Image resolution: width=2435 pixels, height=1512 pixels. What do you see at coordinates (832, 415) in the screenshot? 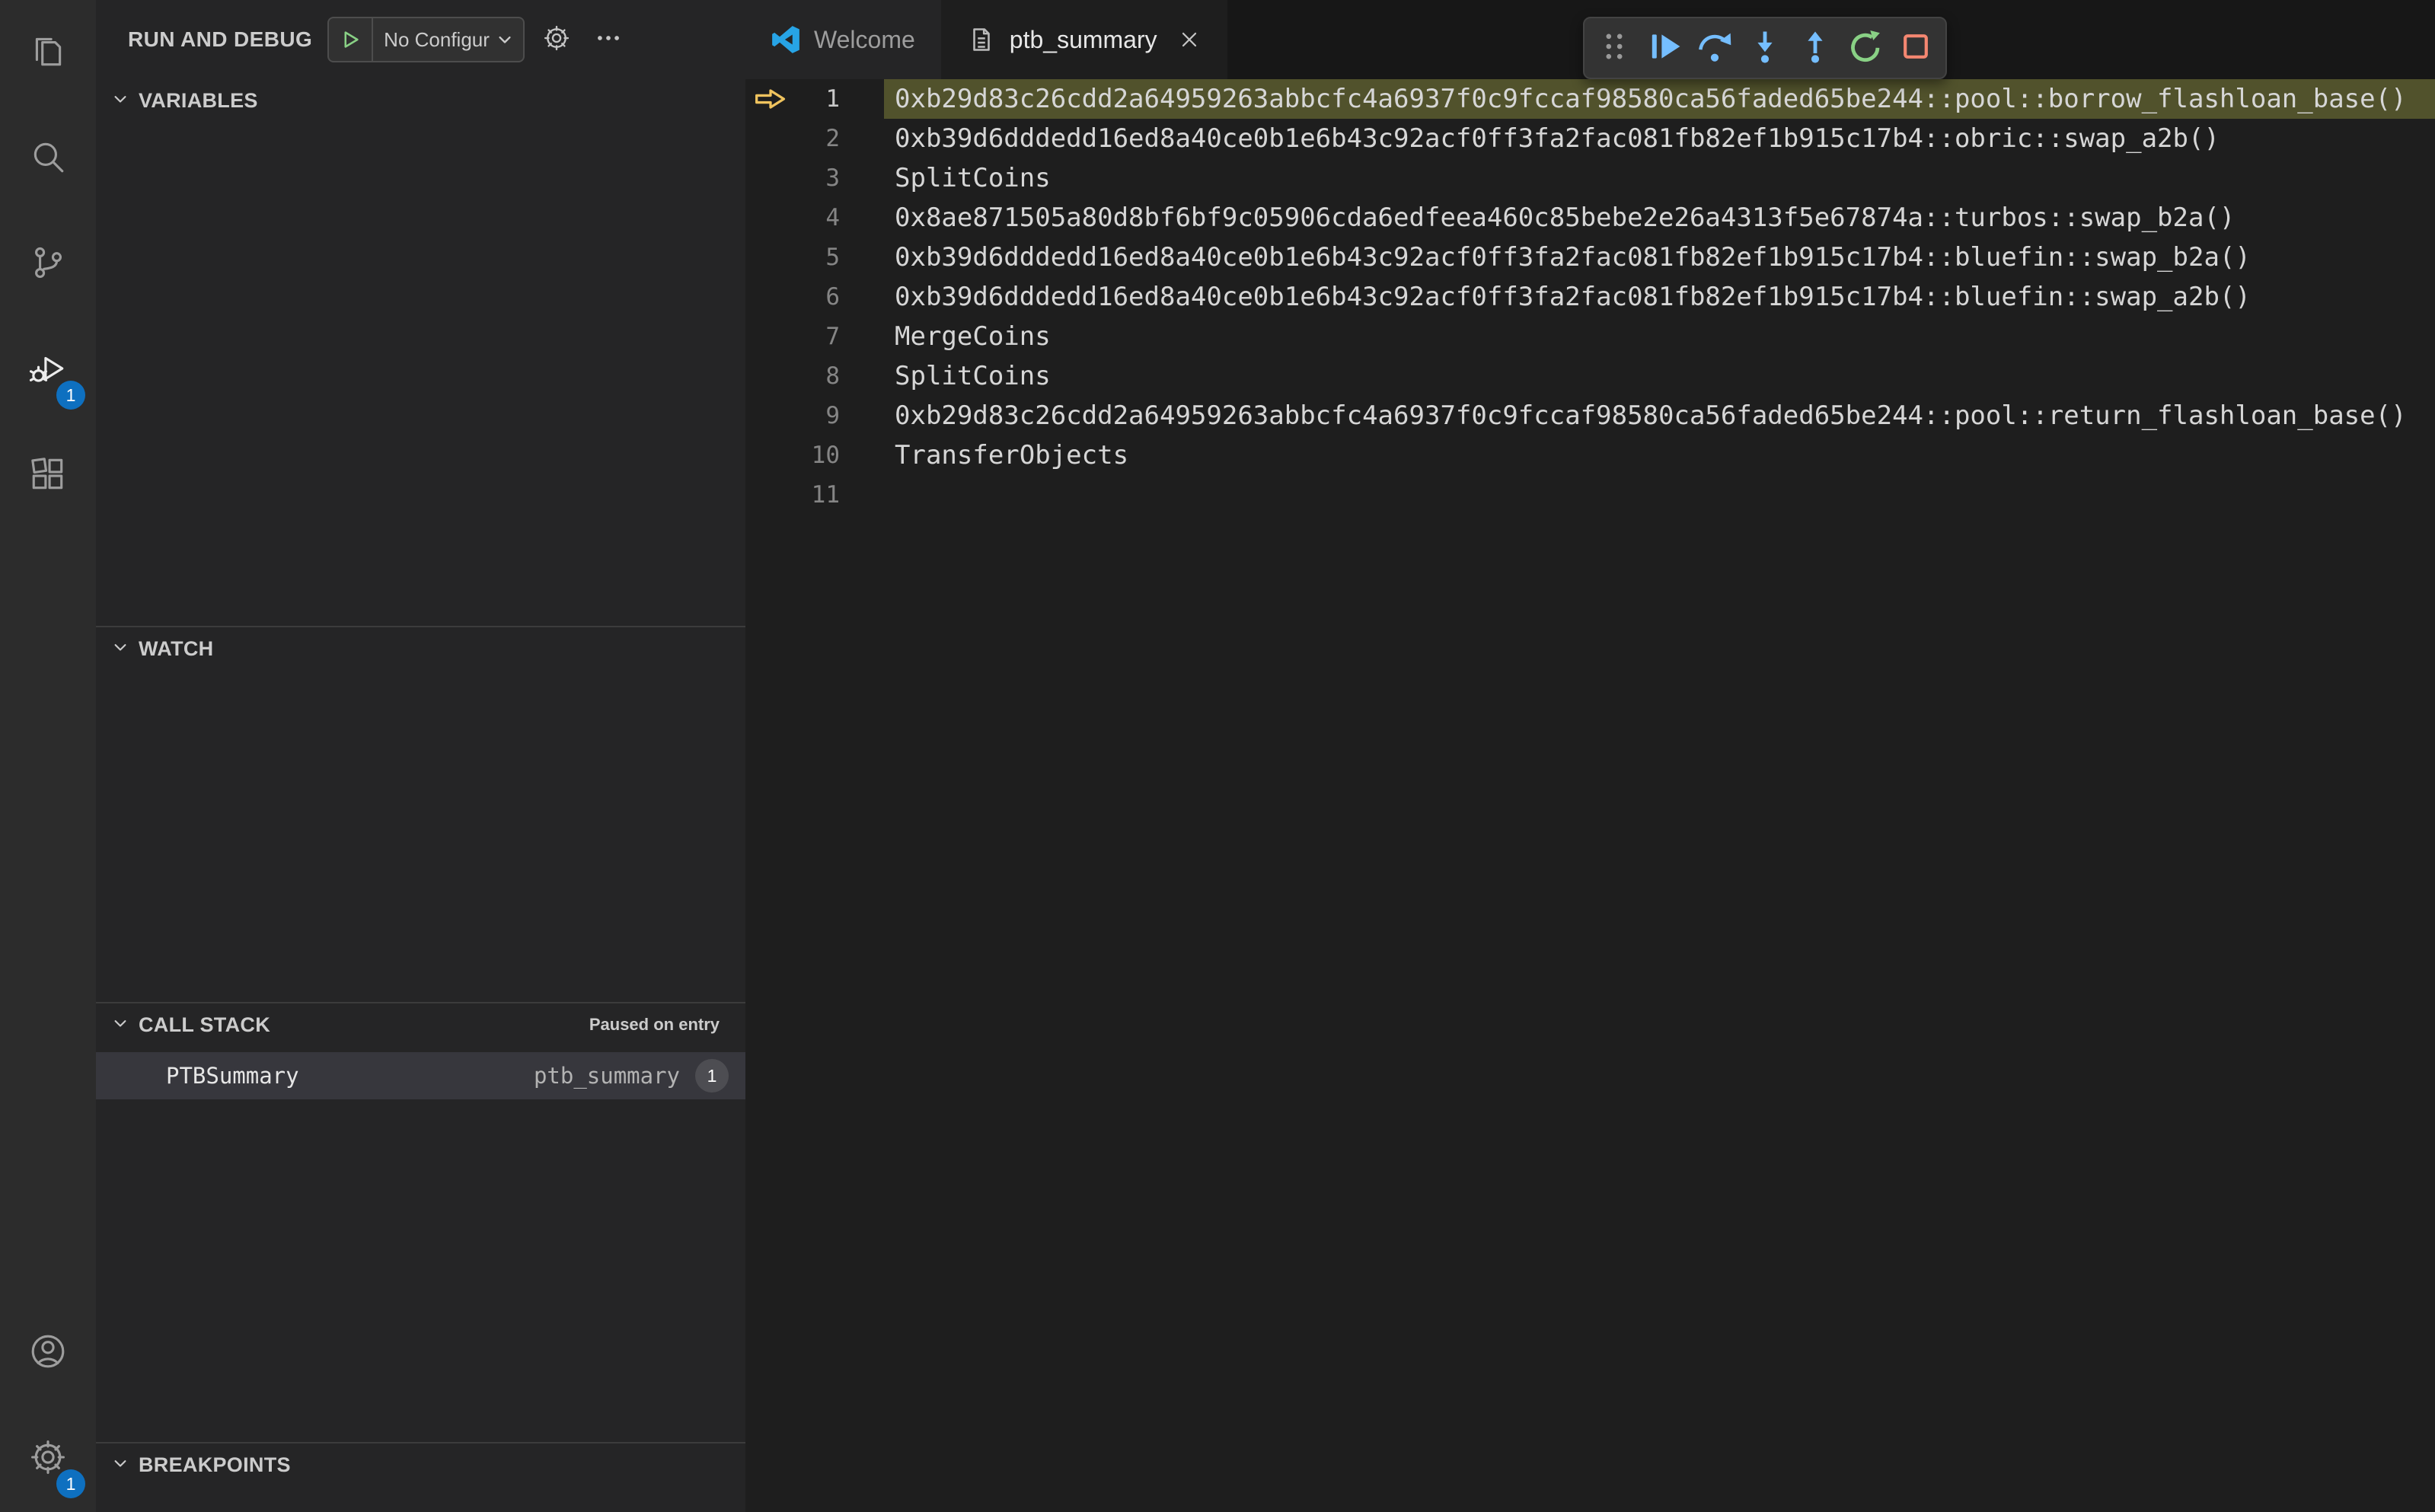
I see `line-number: 9` at bounding box center [832, 415].